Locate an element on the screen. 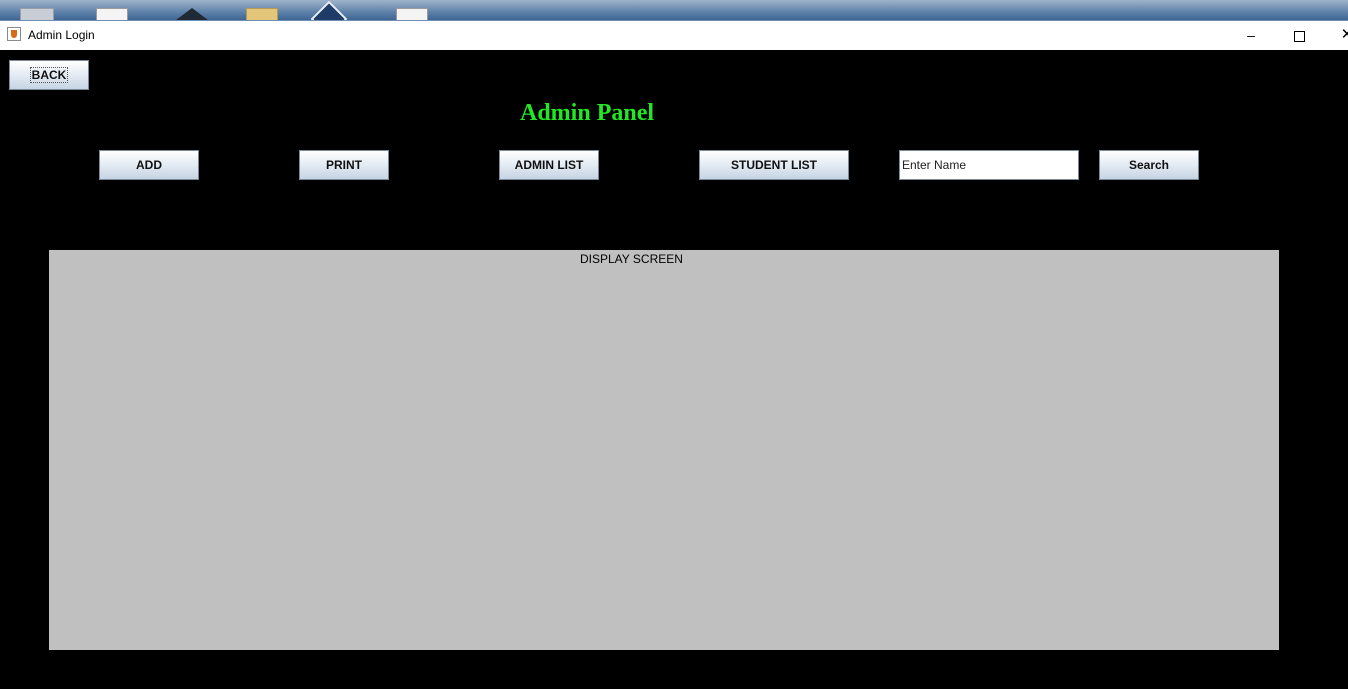 Image resolution: width=1348 pixels, height=689 pixels. java-app-icon is located at coordinates (14, 34).